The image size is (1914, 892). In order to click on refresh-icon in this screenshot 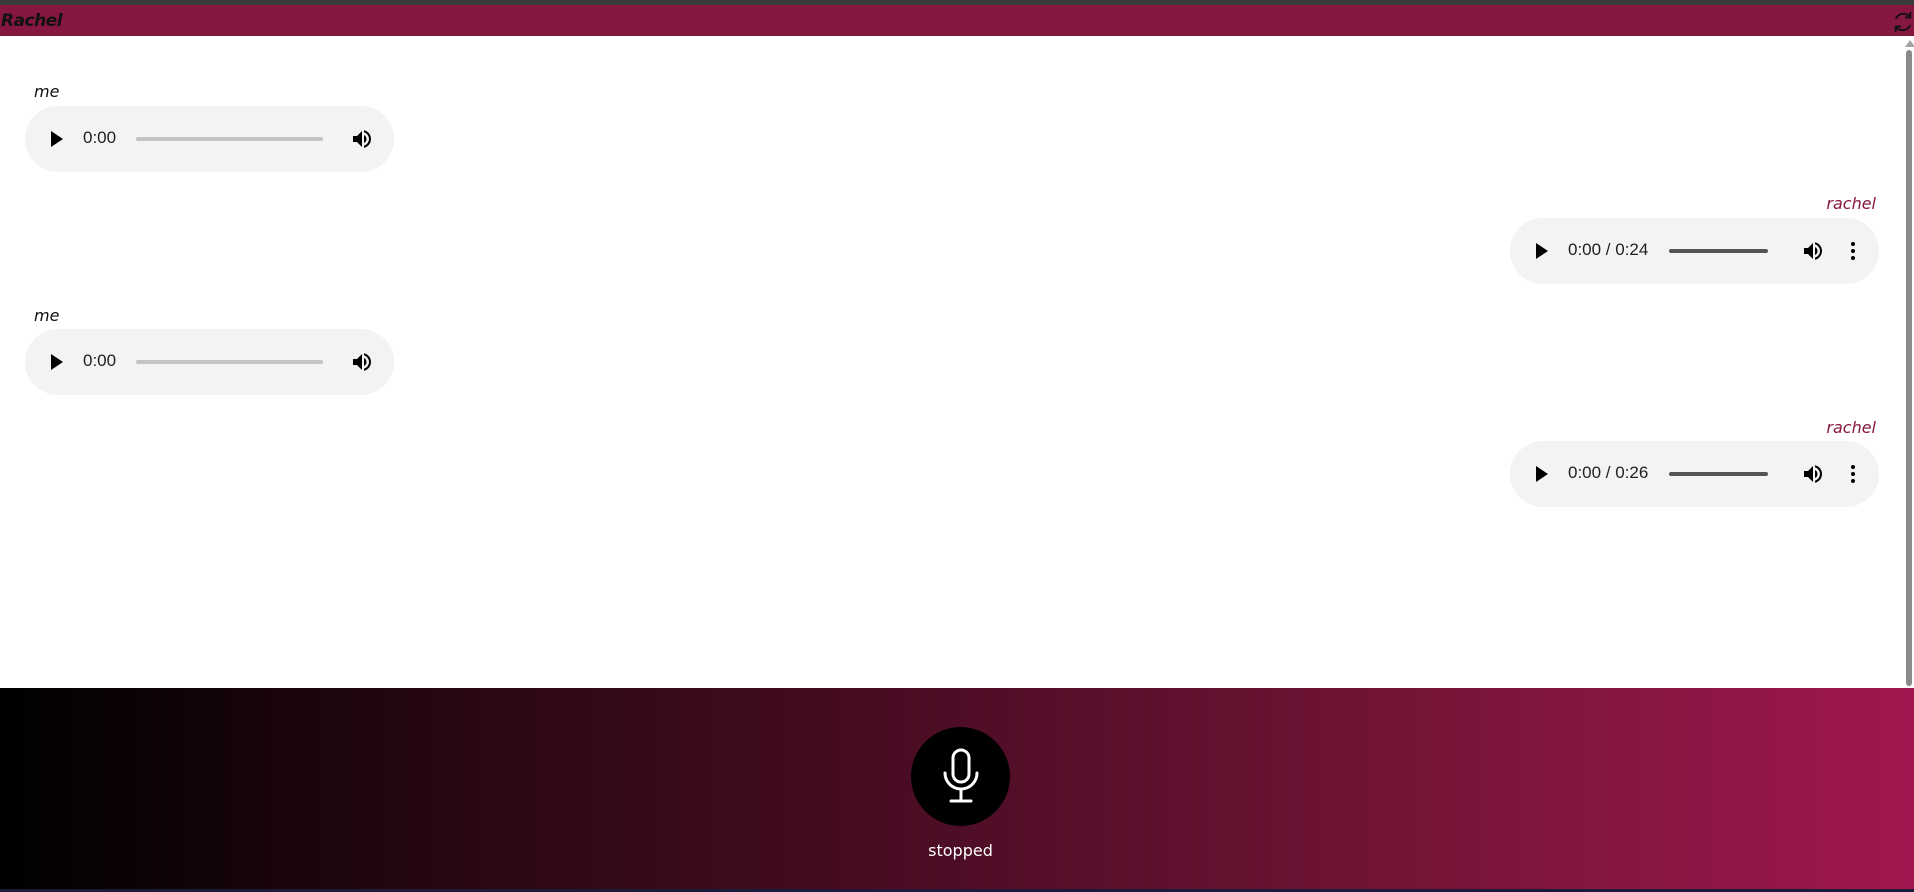, I will do `click(1903, 22)`.